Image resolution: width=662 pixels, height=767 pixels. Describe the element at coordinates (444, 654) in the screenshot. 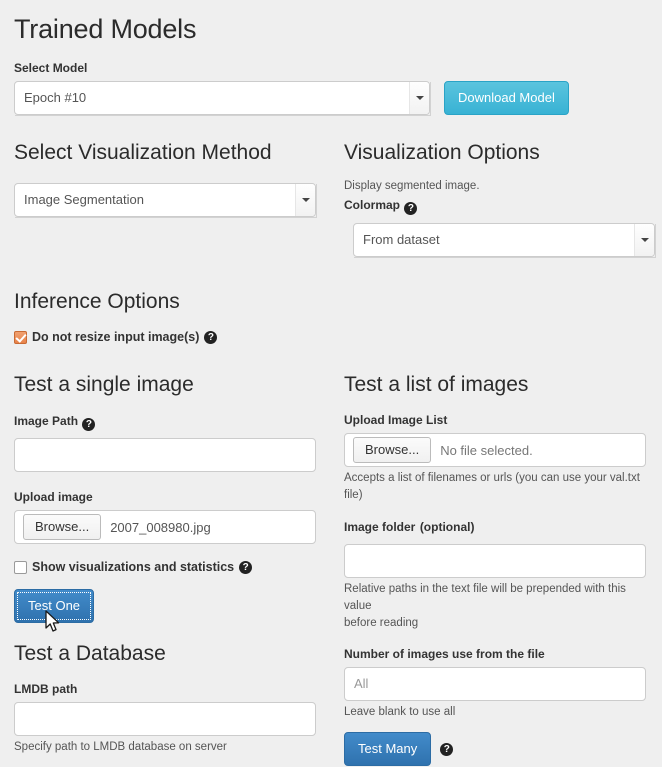

I see `num-images-label: Number of images use from the file` at that location.